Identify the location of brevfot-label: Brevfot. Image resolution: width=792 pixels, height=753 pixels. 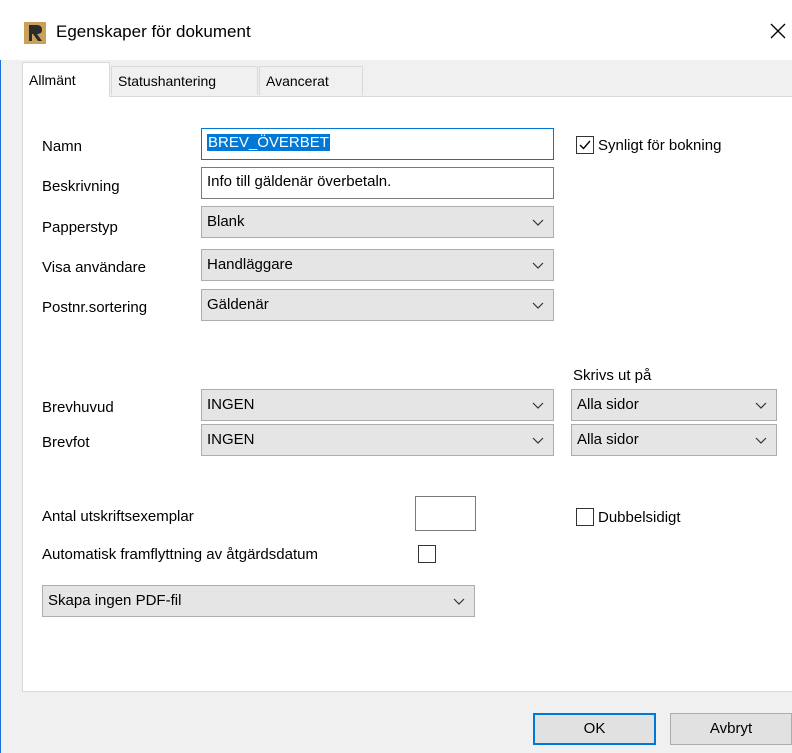
(66, 442).